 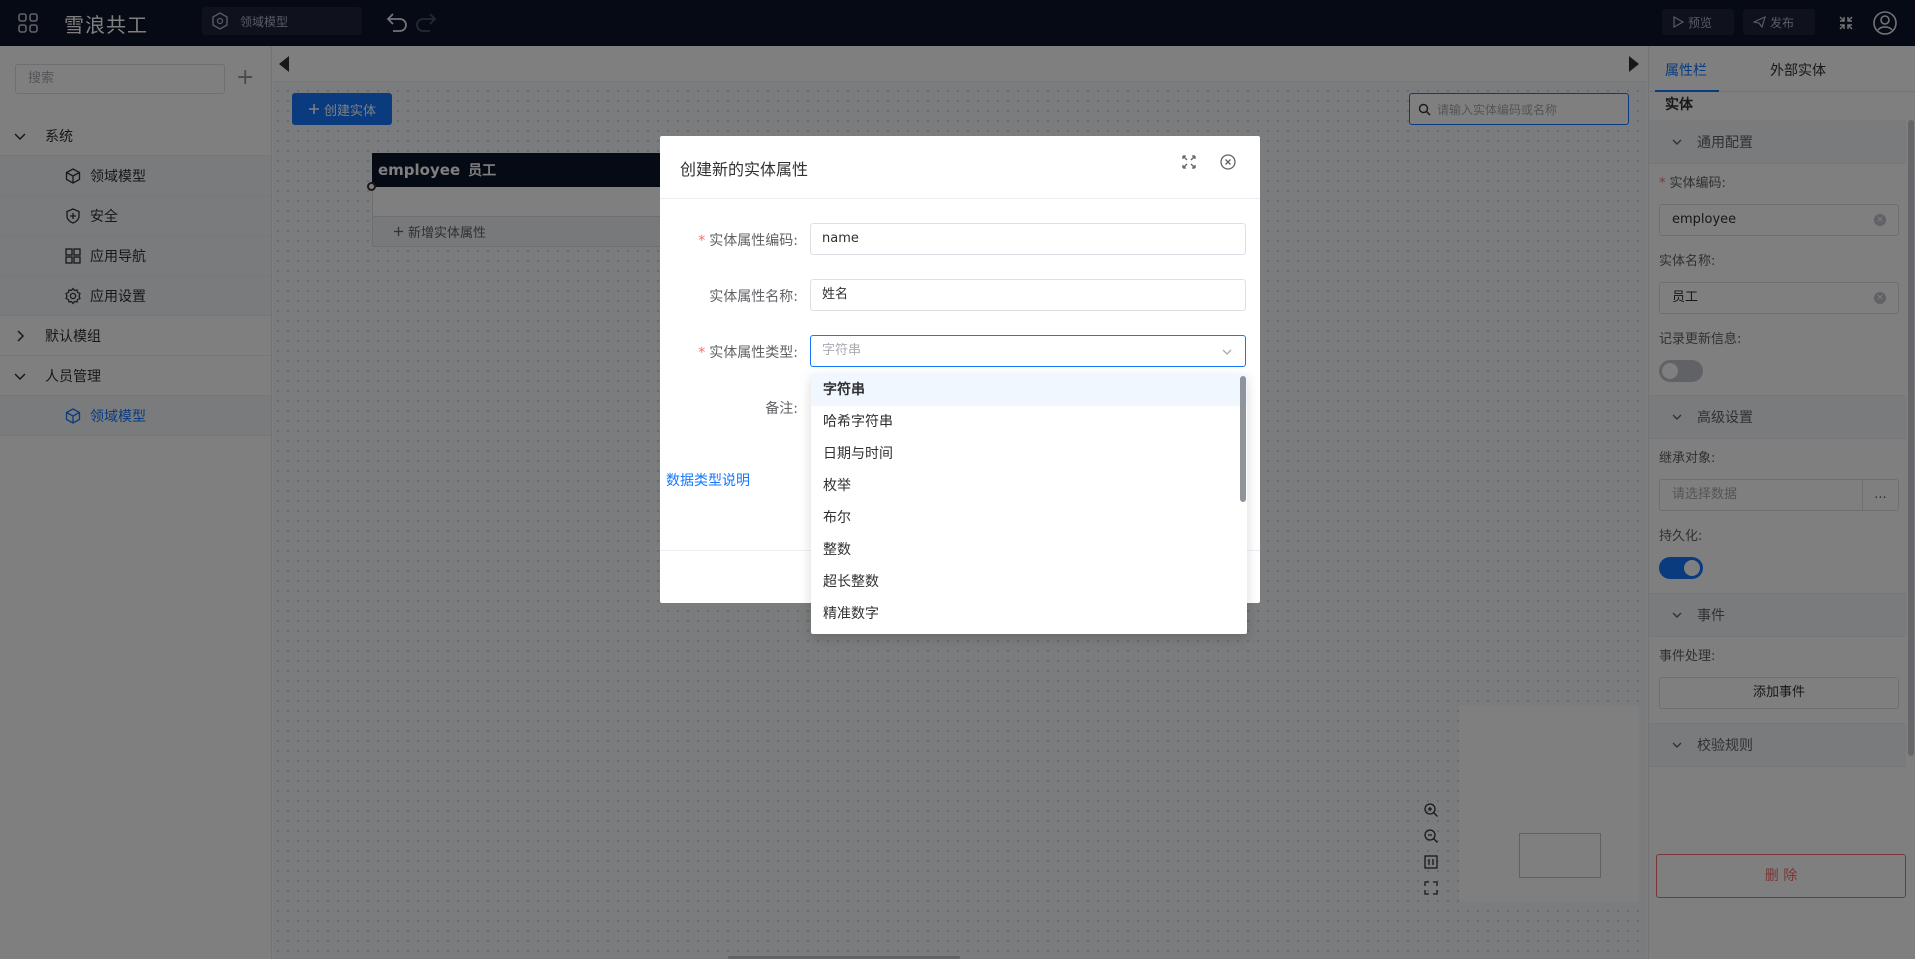 What do you see at coordinates (1029, 582) in the screenshot?
I see `dropdown-option: 超长整数` at bounding box center [1029, 582].